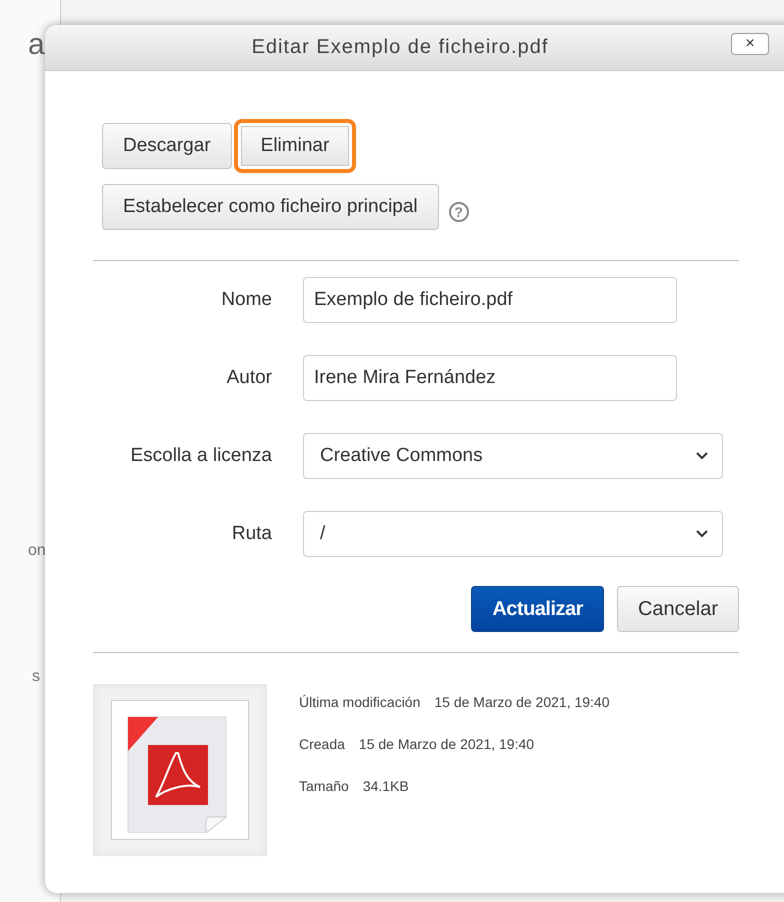 The height and width of the screenshot is (902, 784). I want to click on info-label: Tamaño, so click(324, 786).